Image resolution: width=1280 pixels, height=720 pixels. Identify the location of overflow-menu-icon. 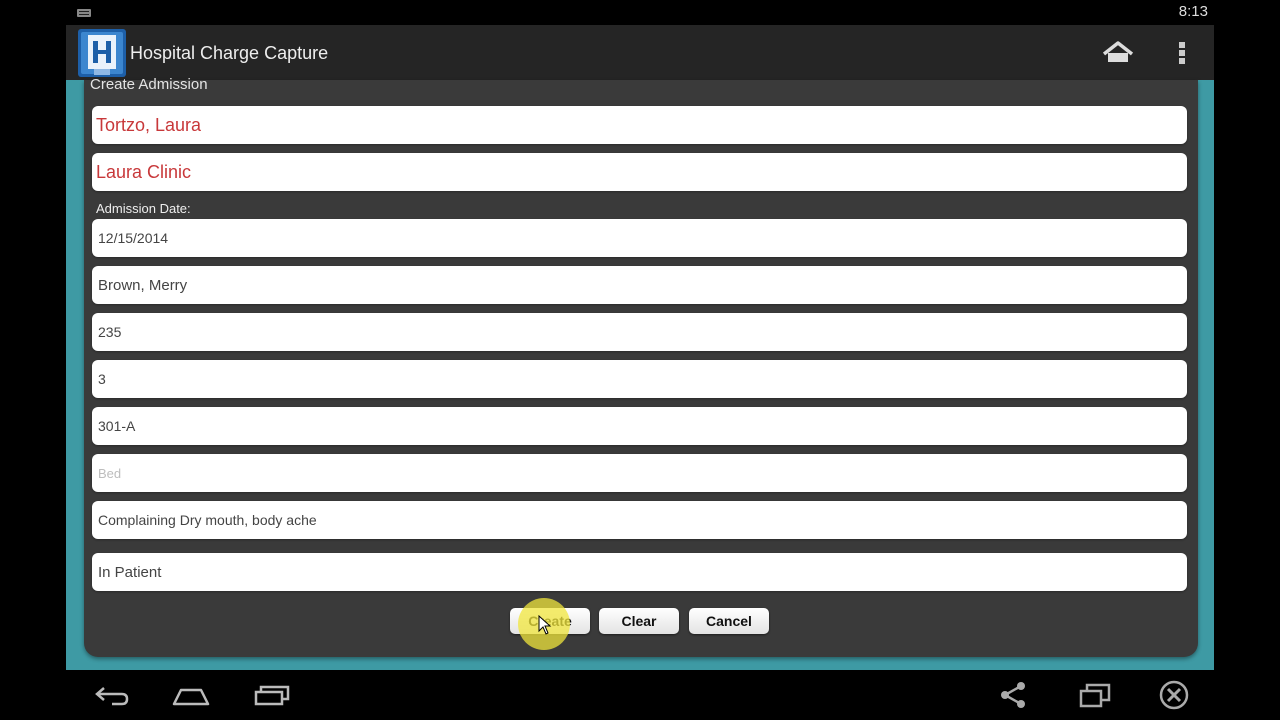
(1182, 53).